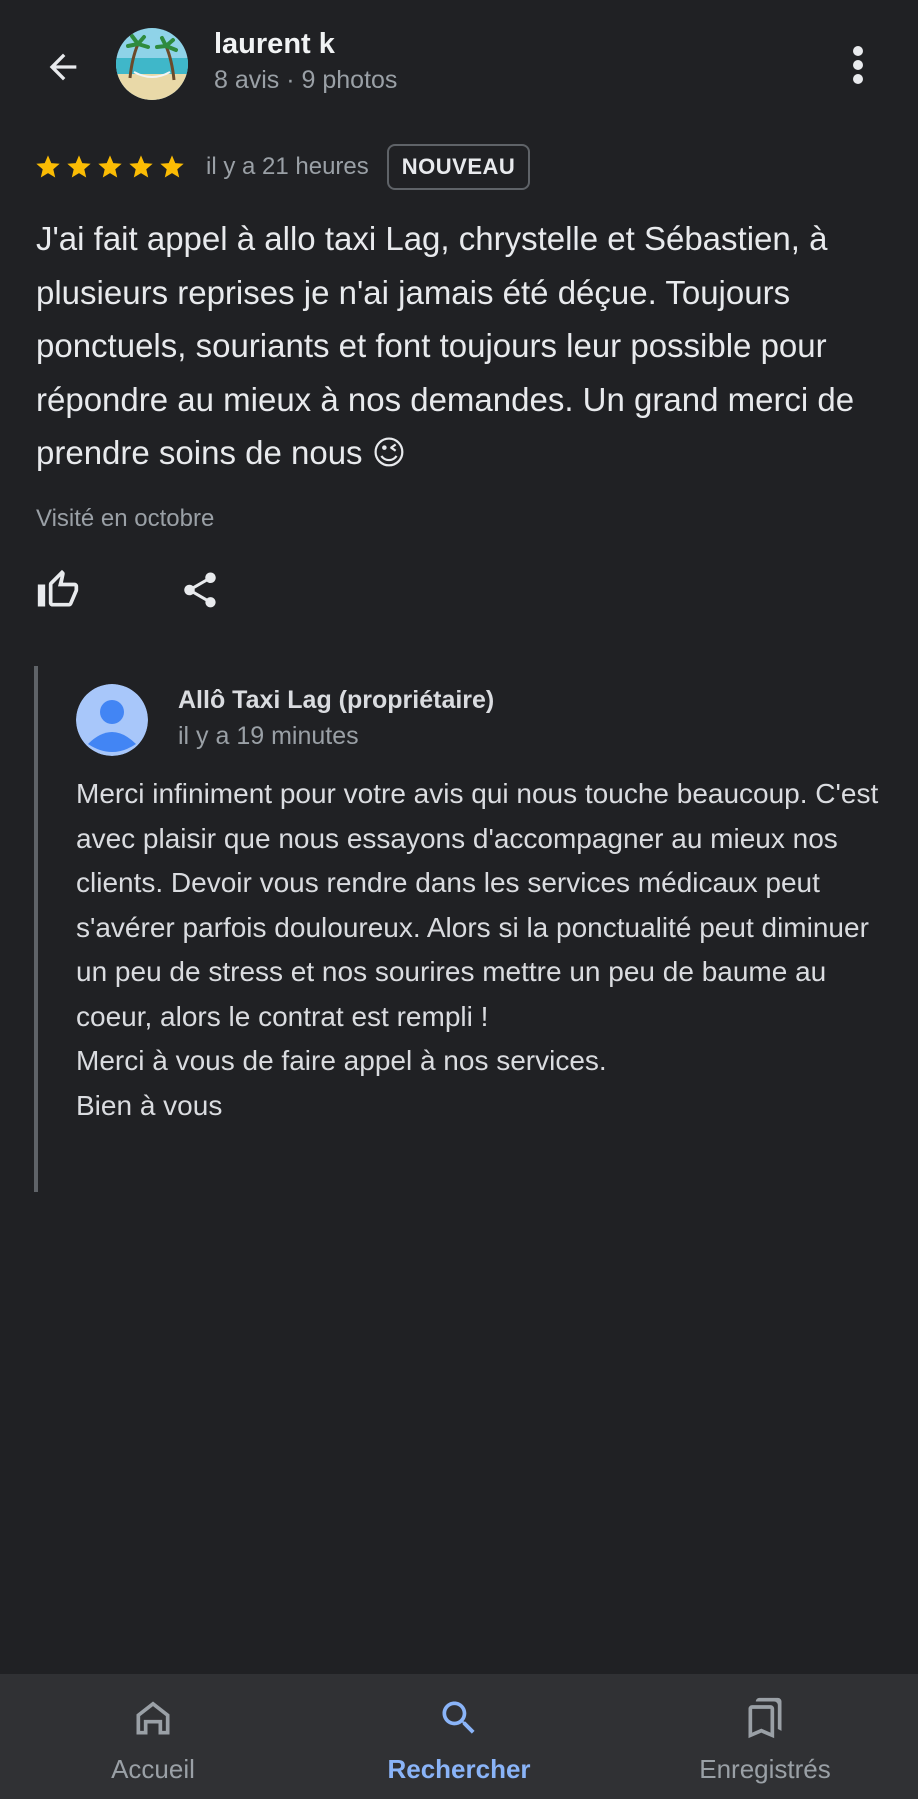 The width and height of the screenshot is (918, 1799). What do you see at coordinates (459, 1769) in the screenshot?
I see `nav-label-rechercher: Rechercher` at bounding box center [459, 1769].